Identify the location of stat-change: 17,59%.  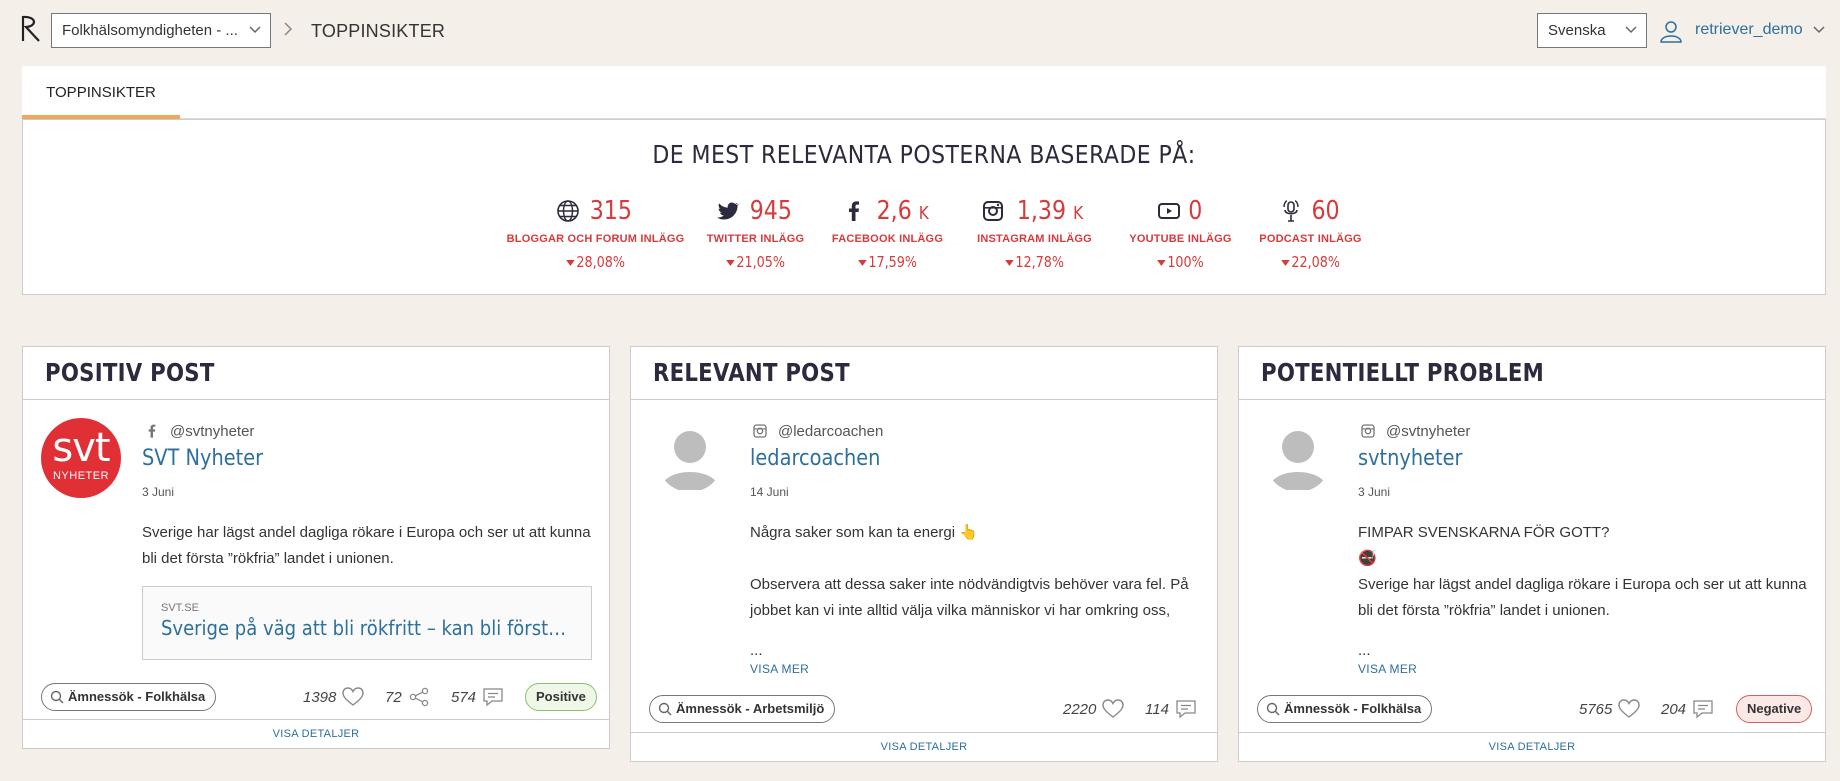
(887, 262).